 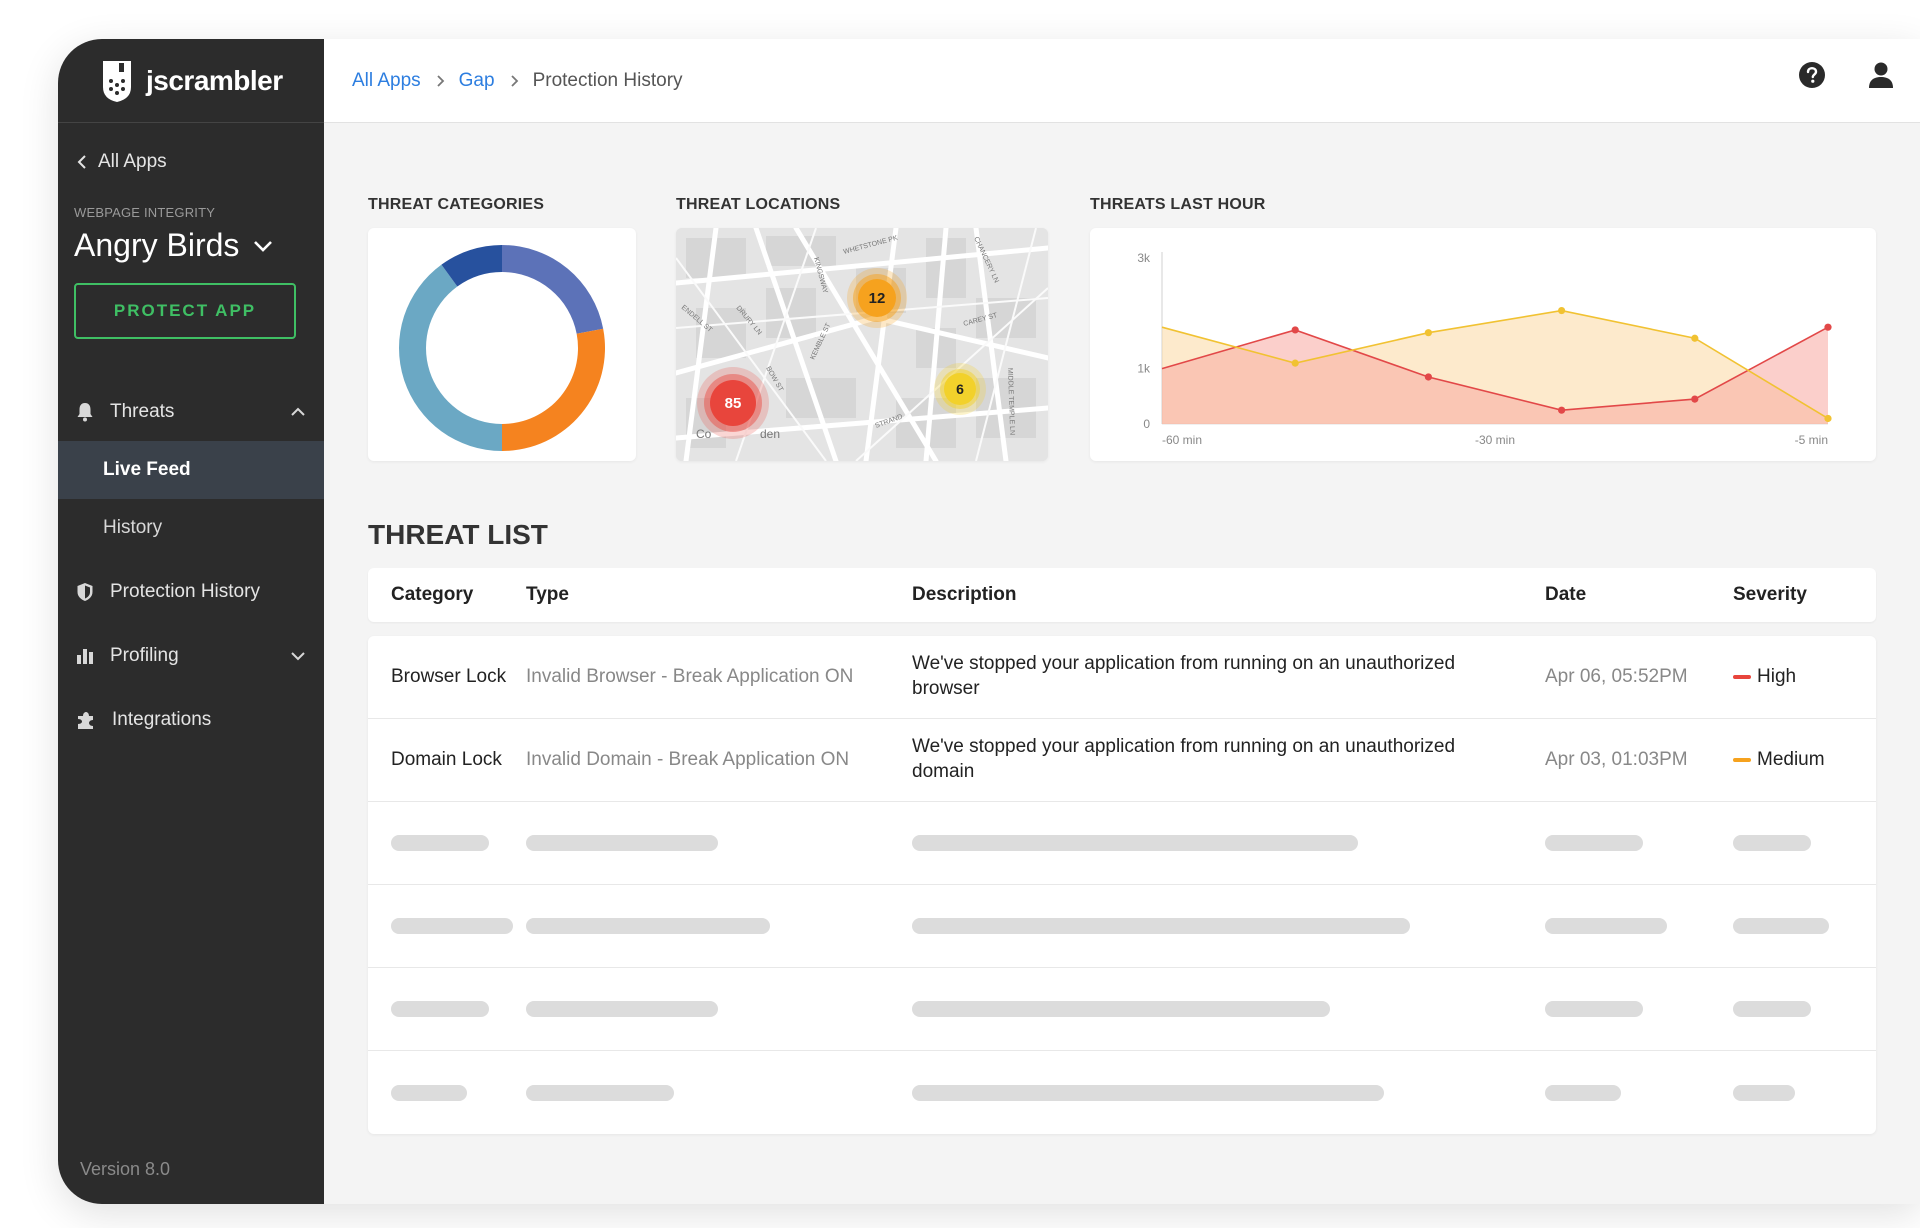 What do you see at coordinates (719, 595) in the screenshot?
I see `column-header-type: Type` at bounding box center [719, 595].